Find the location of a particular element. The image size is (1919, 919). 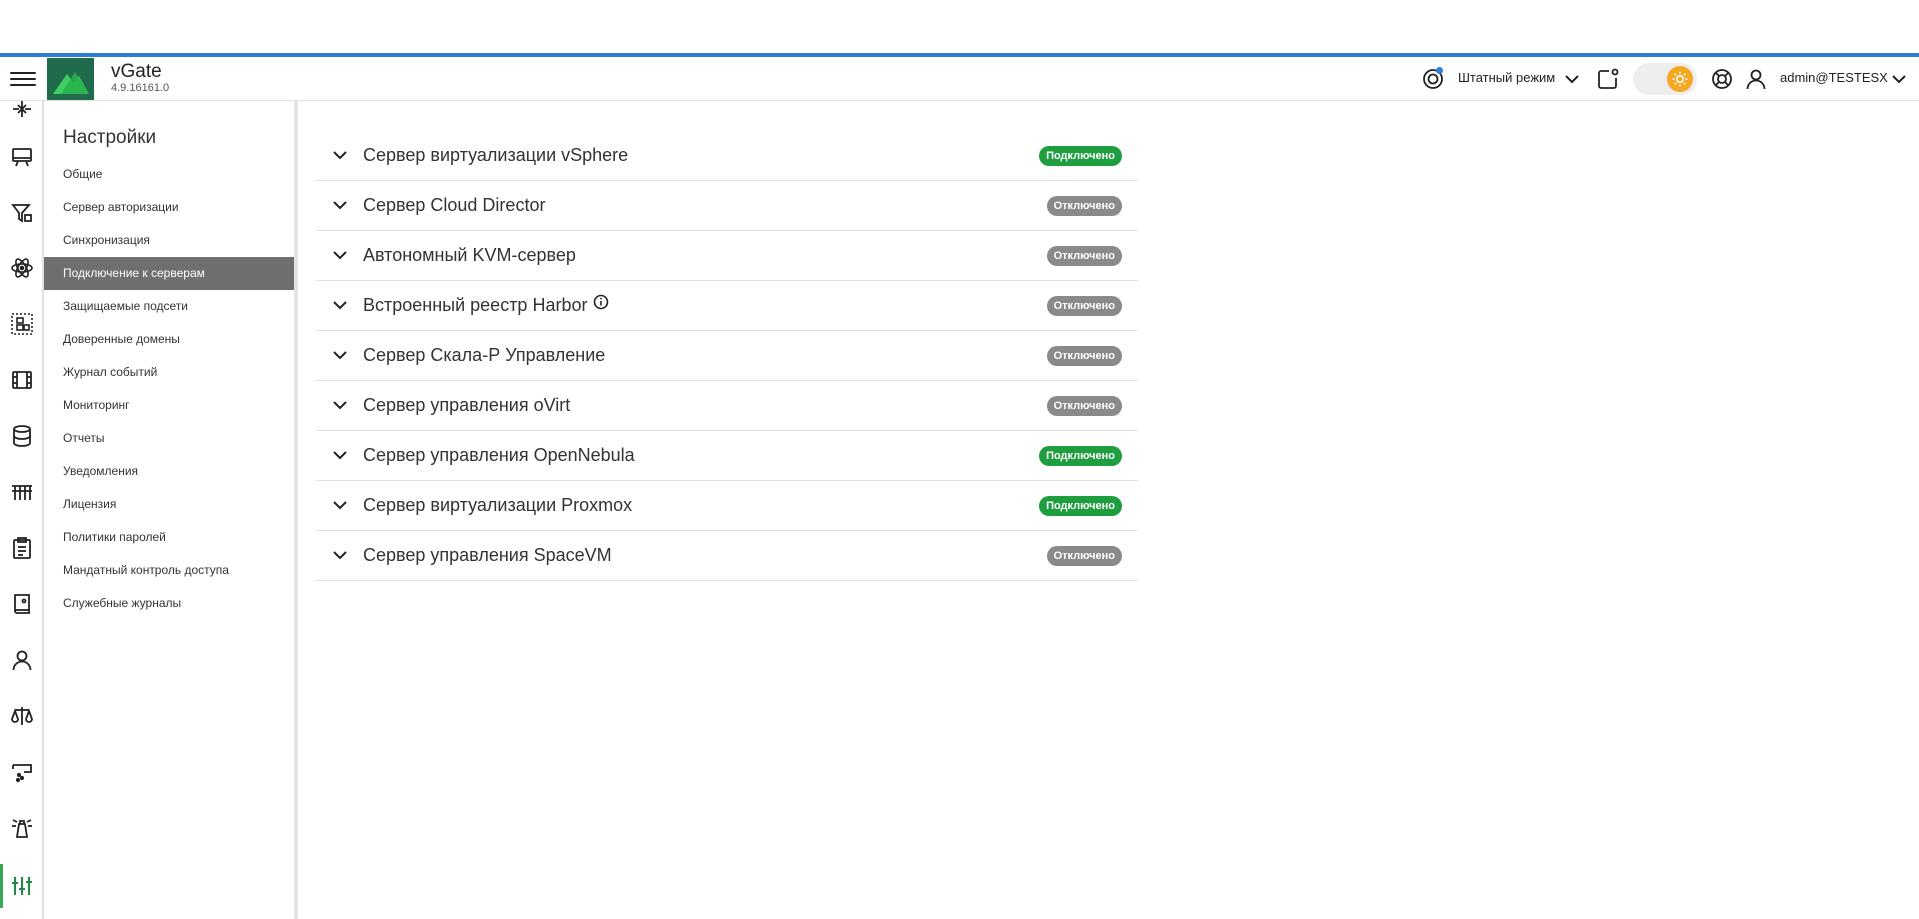

scales-icon is located at coordinates (22, 716).